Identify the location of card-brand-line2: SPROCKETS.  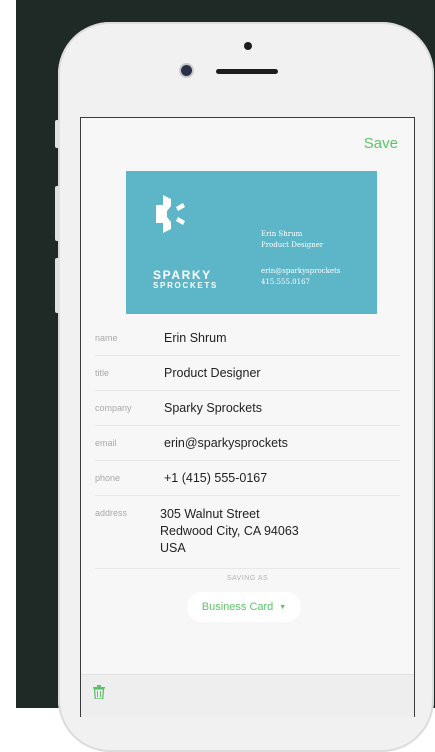
(186, 285).